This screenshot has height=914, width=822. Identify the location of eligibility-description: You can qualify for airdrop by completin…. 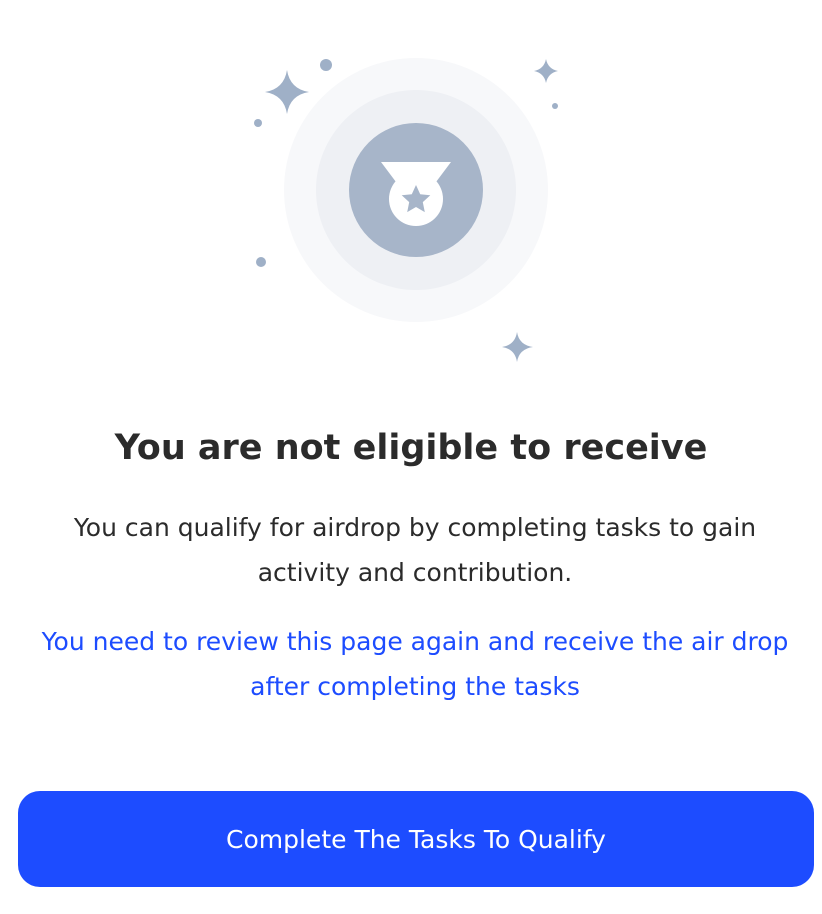
(415, 550).